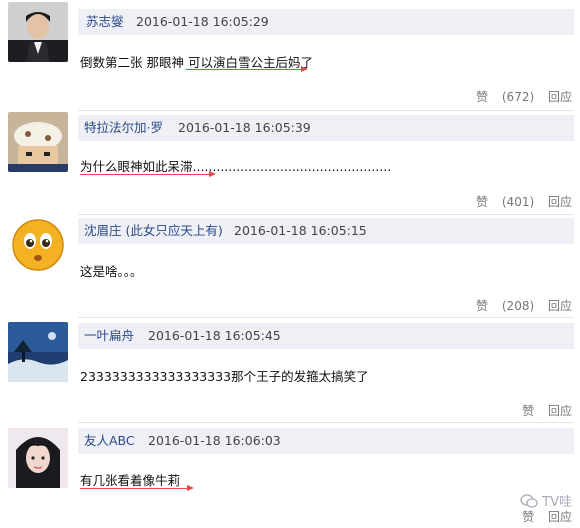  I want to click on comment-text: 2333333333333333333那个王子的发箍太搞笑了, so click(224, 376).